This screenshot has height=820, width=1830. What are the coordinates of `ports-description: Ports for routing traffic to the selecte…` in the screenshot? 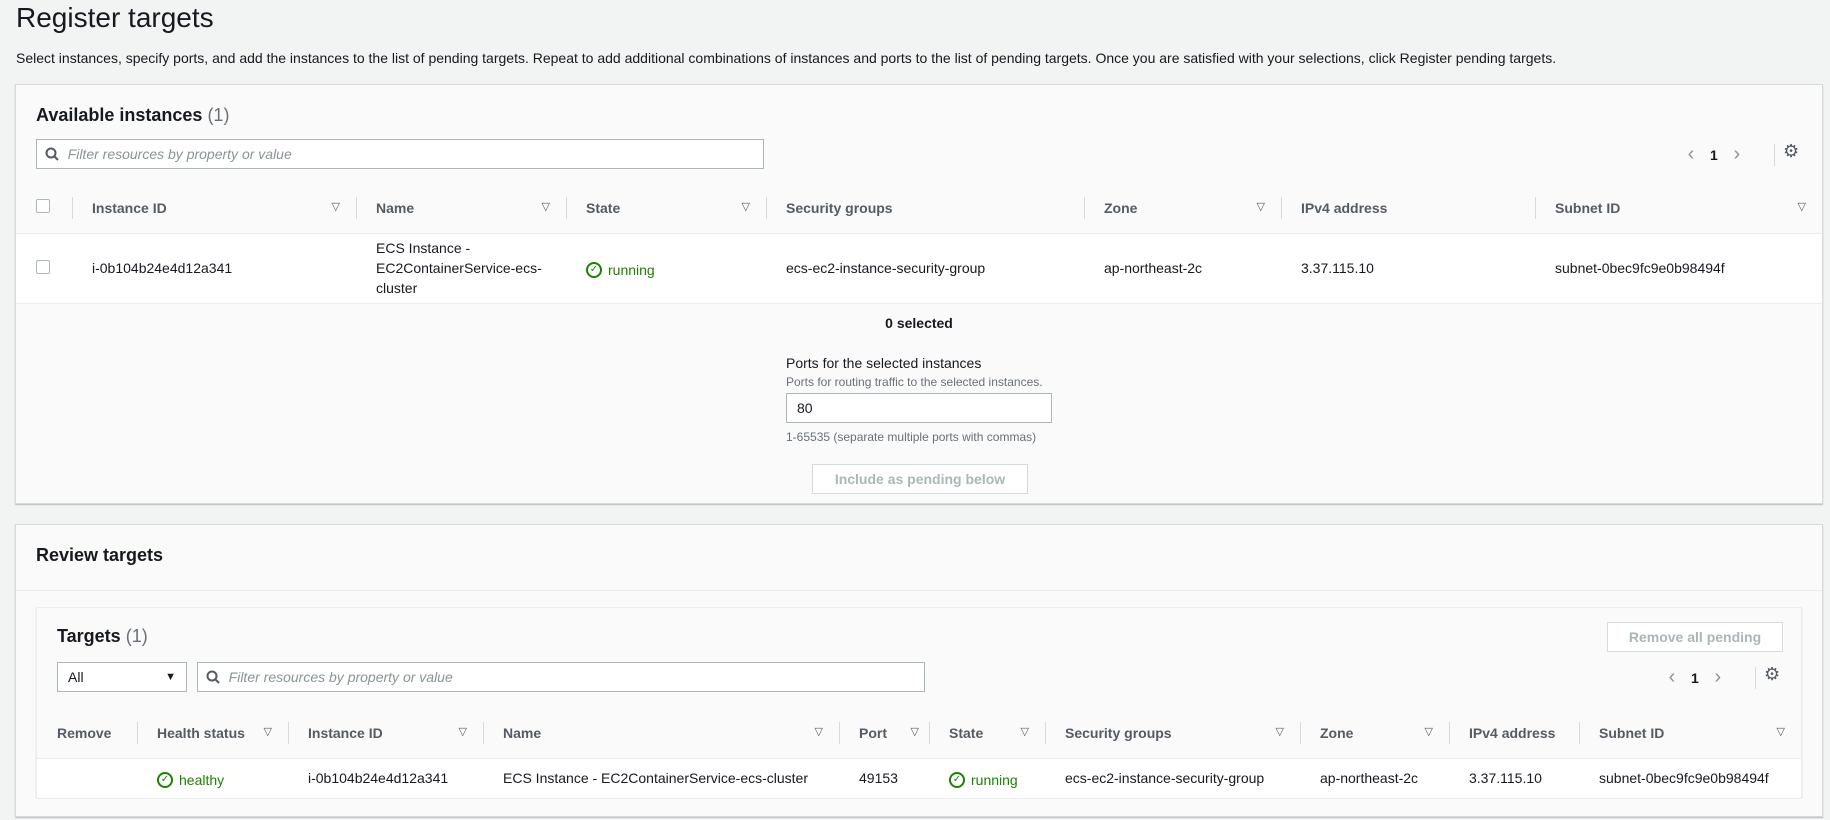 It's located at (914, 382).